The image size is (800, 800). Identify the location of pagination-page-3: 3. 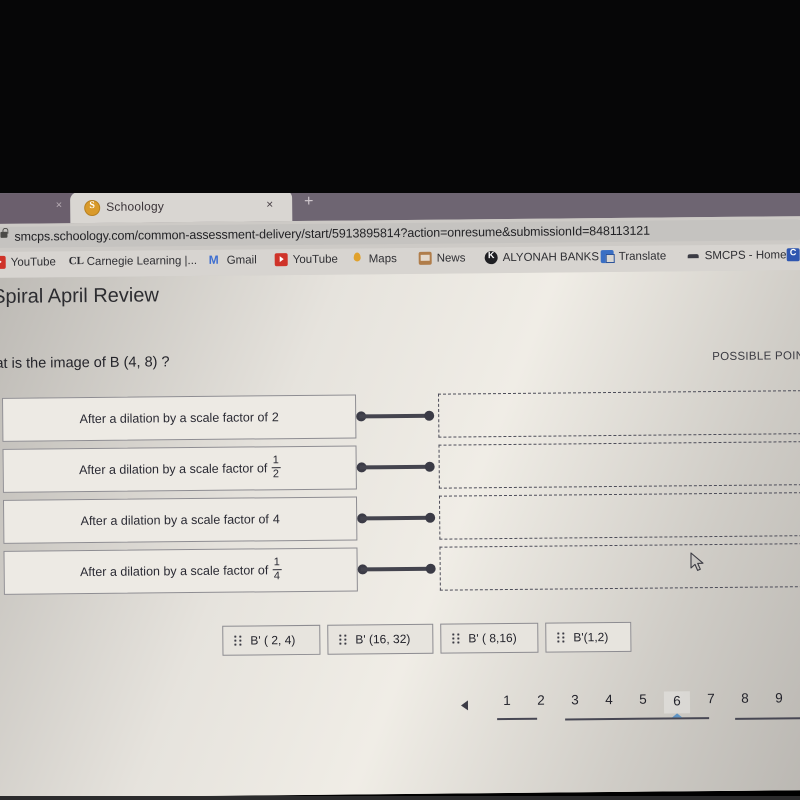
(575, 699).